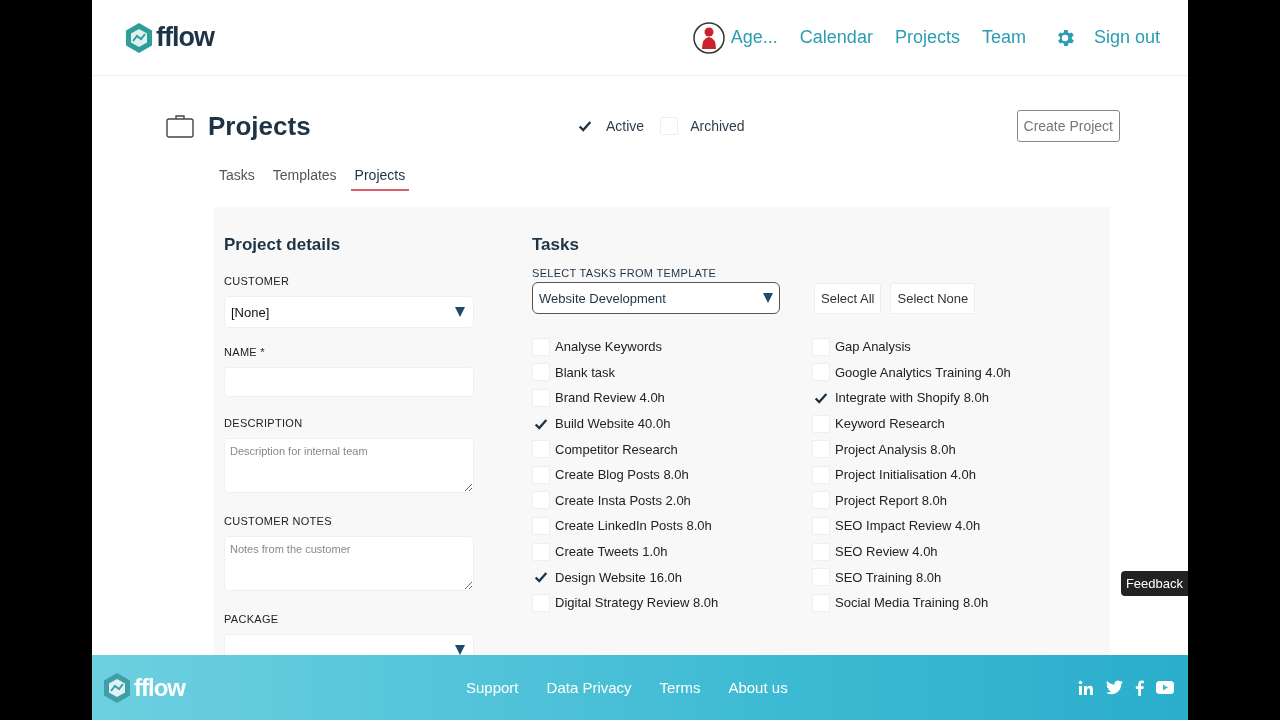  Describe the element at coordinates (912, 603) in the screenshot. I see `task-label: Social Media Training 8.0h` at that location.